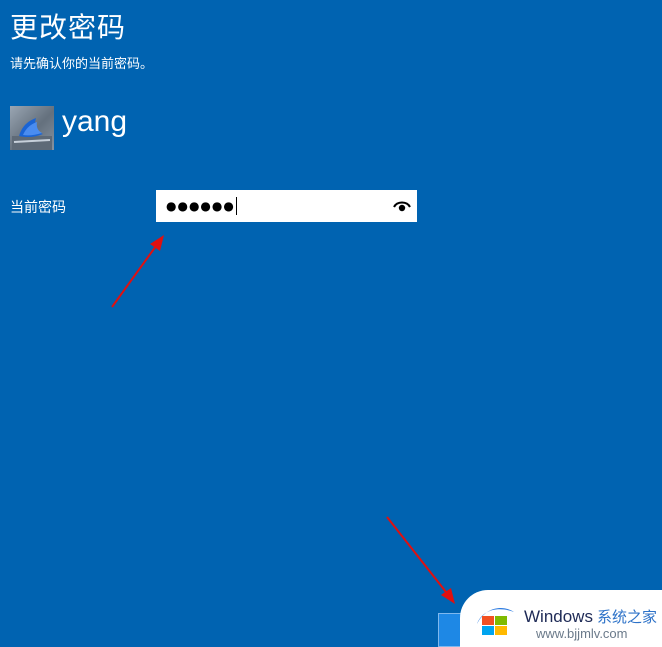 This screenshot has height=647, width=662. Describe the element at coordinates (38, 208) in the screenshot. I see `current-password-label: 当前密码` at that location.